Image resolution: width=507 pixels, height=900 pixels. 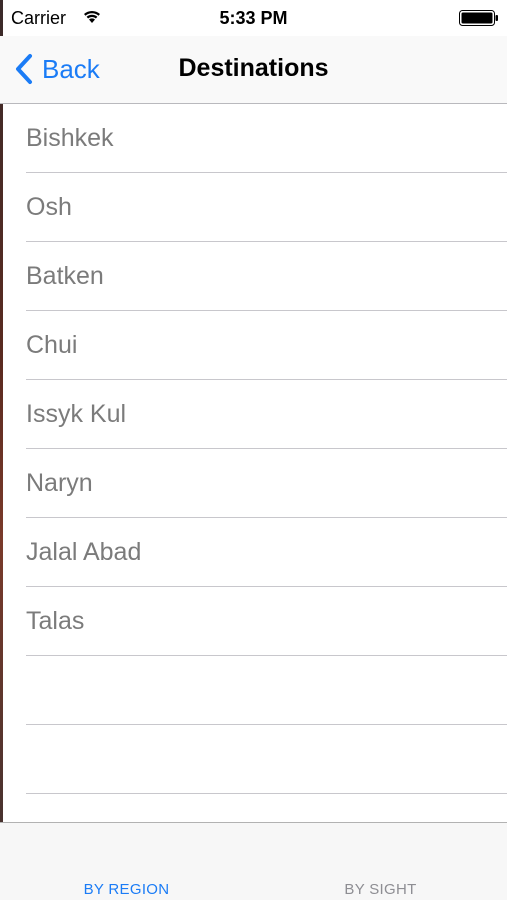 I want to click on list-item: Osh, so click(x=266, y=207).